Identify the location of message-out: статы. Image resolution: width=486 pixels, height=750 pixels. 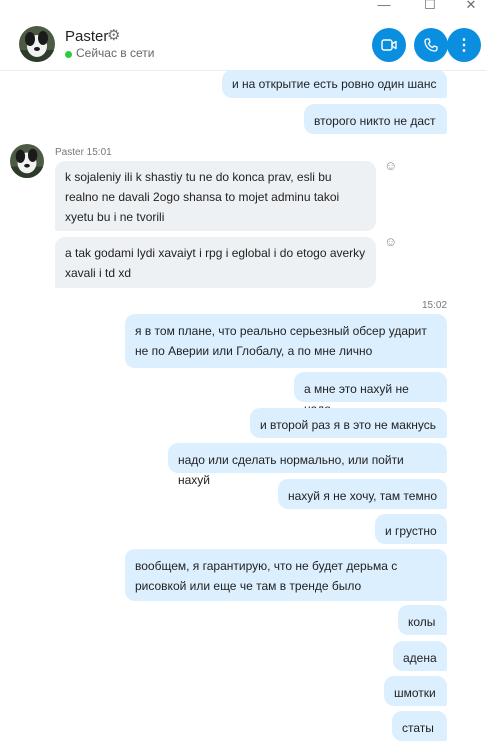
(419, 726).